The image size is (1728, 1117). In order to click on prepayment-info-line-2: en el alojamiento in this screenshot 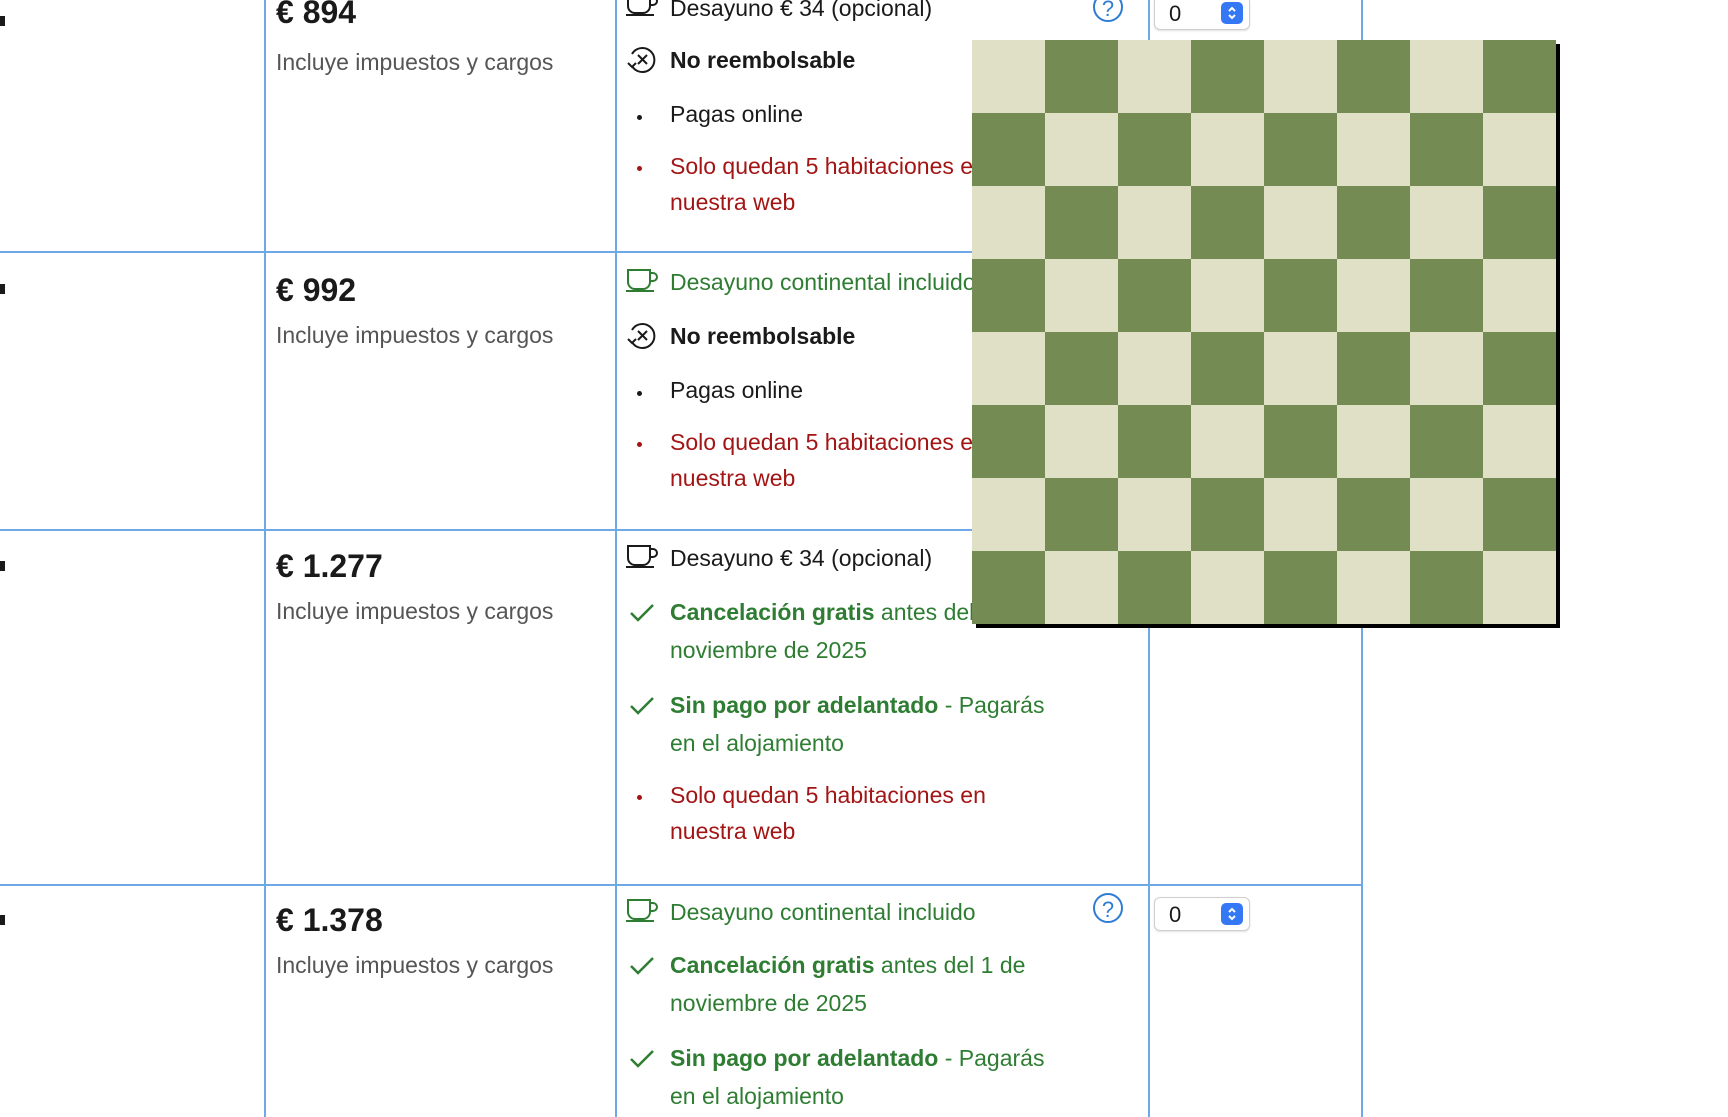, I will do `click(757, 1096)`.